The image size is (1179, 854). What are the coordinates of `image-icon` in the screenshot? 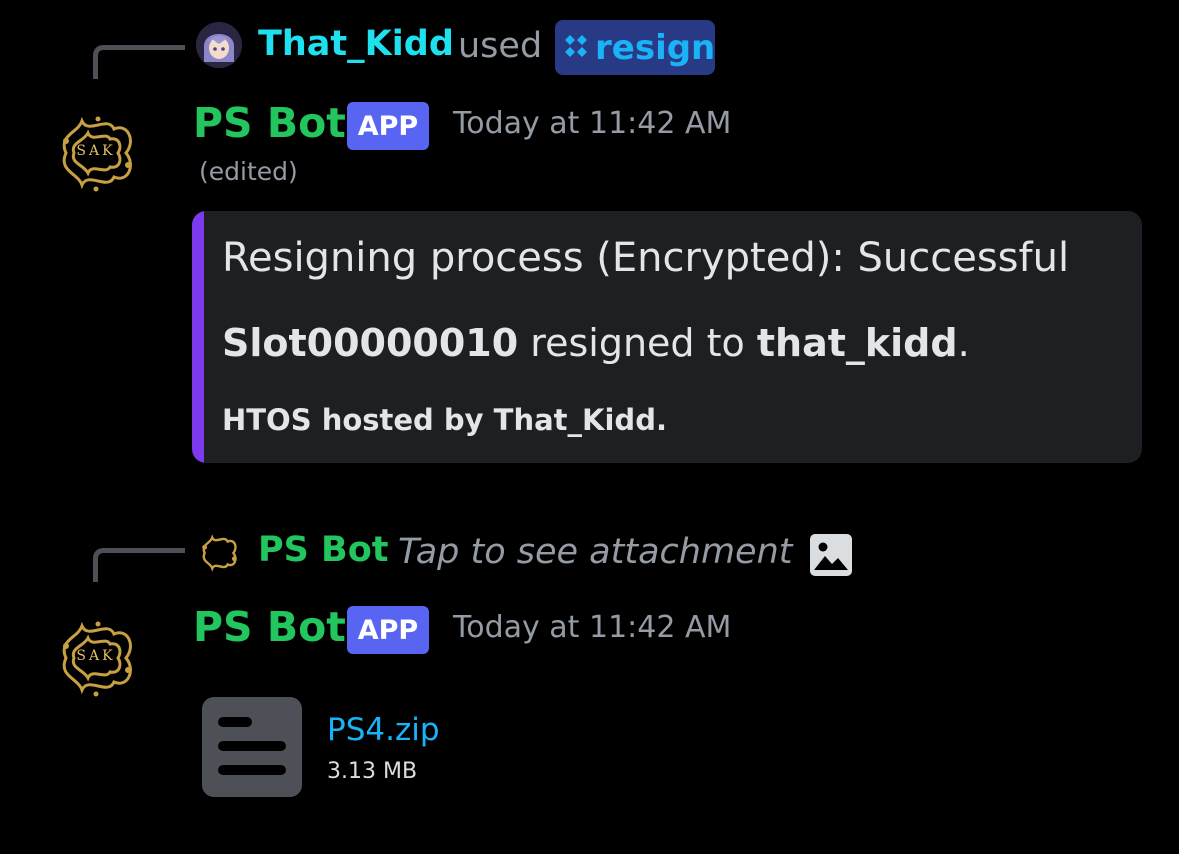 It's located at (831, 555).